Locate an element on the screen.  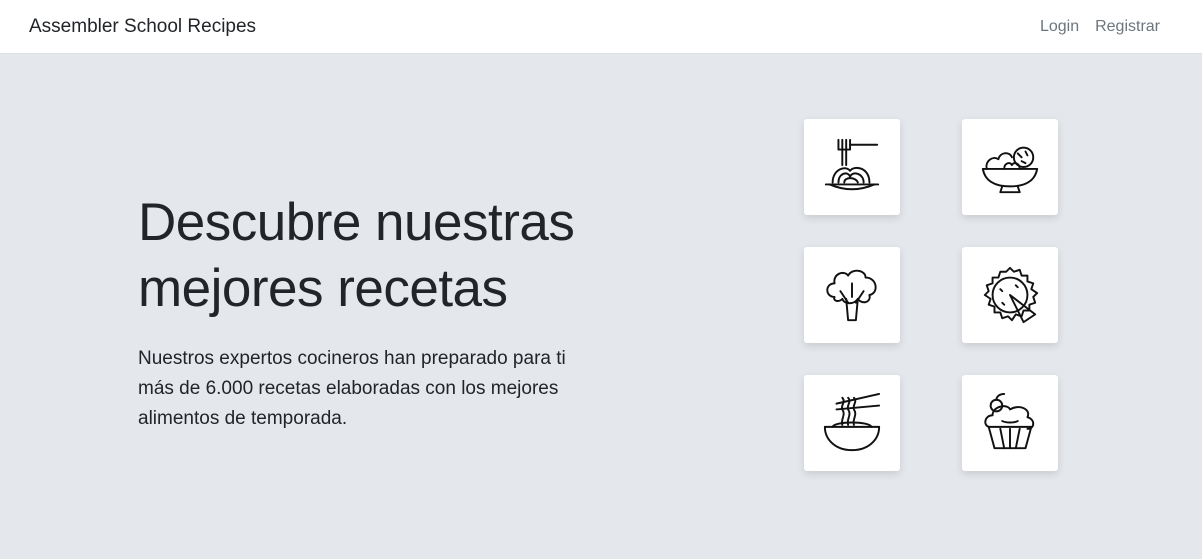
hero-title-line1: Descubre nuestras is located at coordinates (356, 222).